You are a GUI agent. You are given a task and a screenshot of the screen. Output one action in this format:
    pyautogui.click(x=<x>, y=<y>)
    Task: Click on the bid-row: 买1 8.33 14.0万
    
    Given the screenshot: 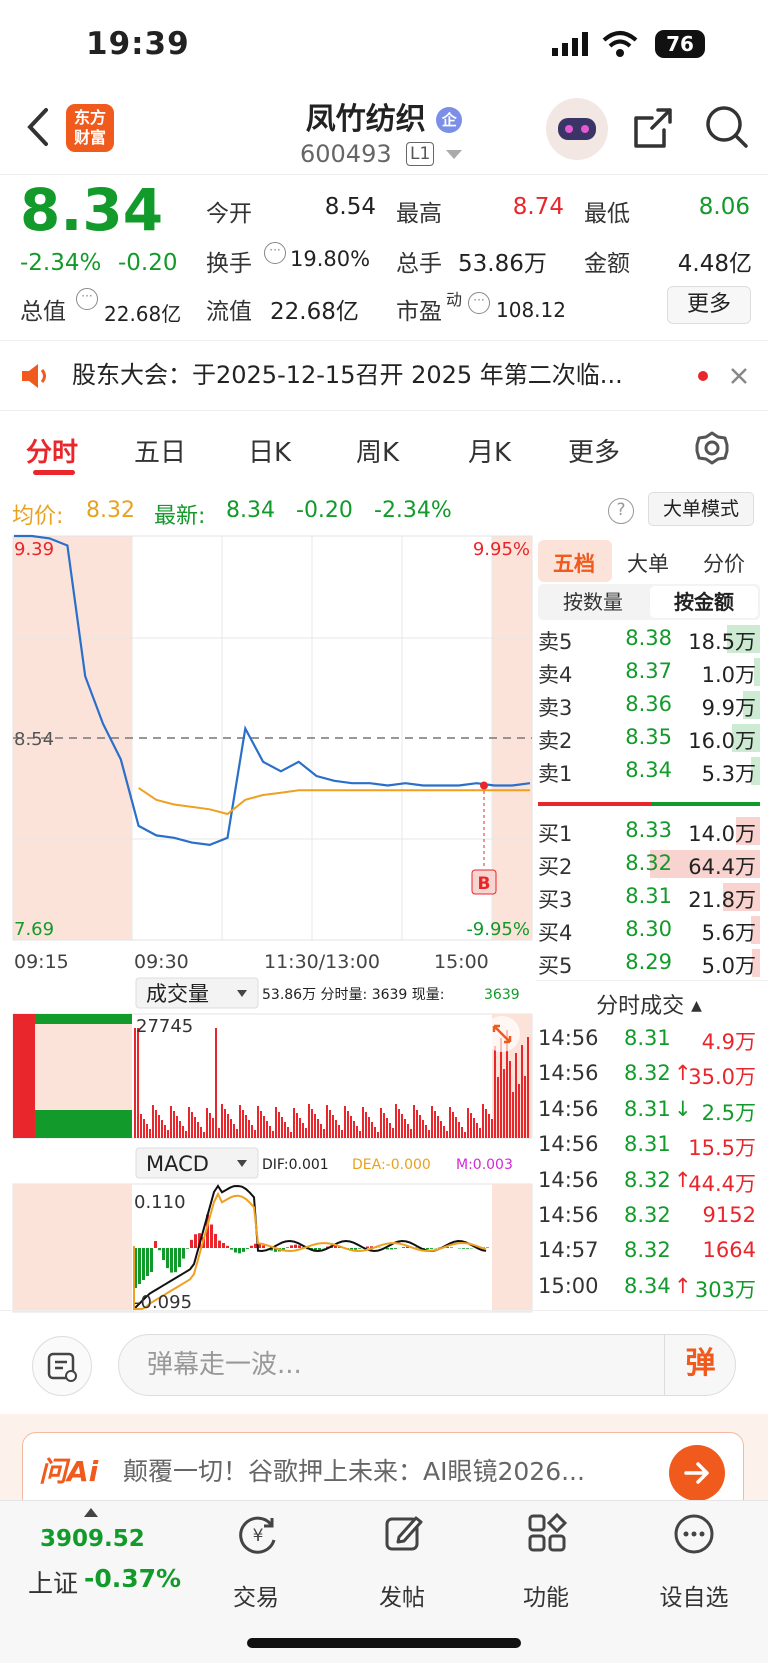 What is the action you would take?
    pyautogui.click(x=649, y=831)
    